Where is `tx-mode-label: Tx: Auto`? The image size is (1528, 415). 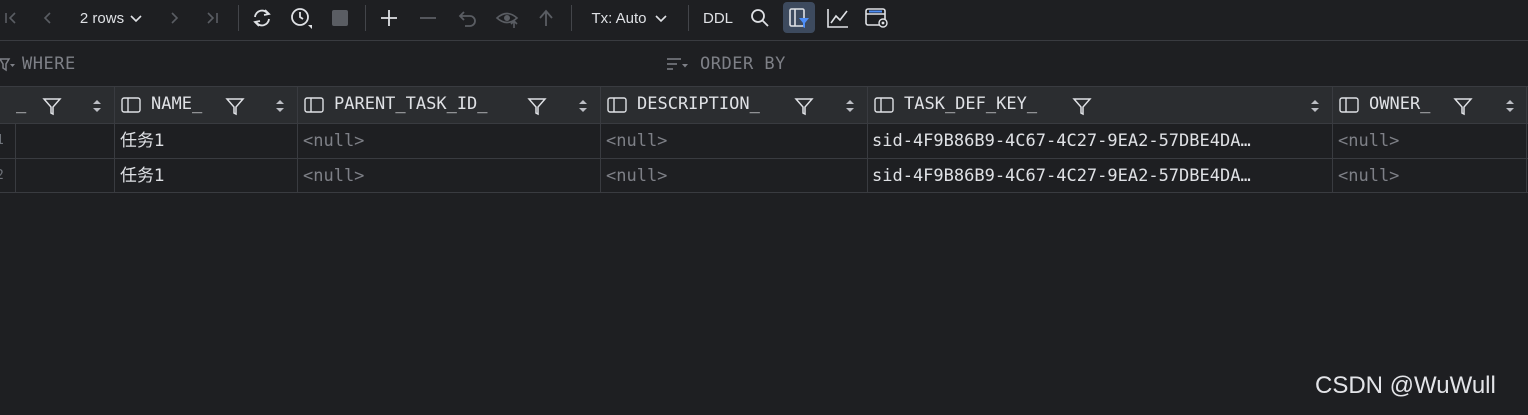
tx-mode-label: Tx: Auto is located at coordinates (619, 18).